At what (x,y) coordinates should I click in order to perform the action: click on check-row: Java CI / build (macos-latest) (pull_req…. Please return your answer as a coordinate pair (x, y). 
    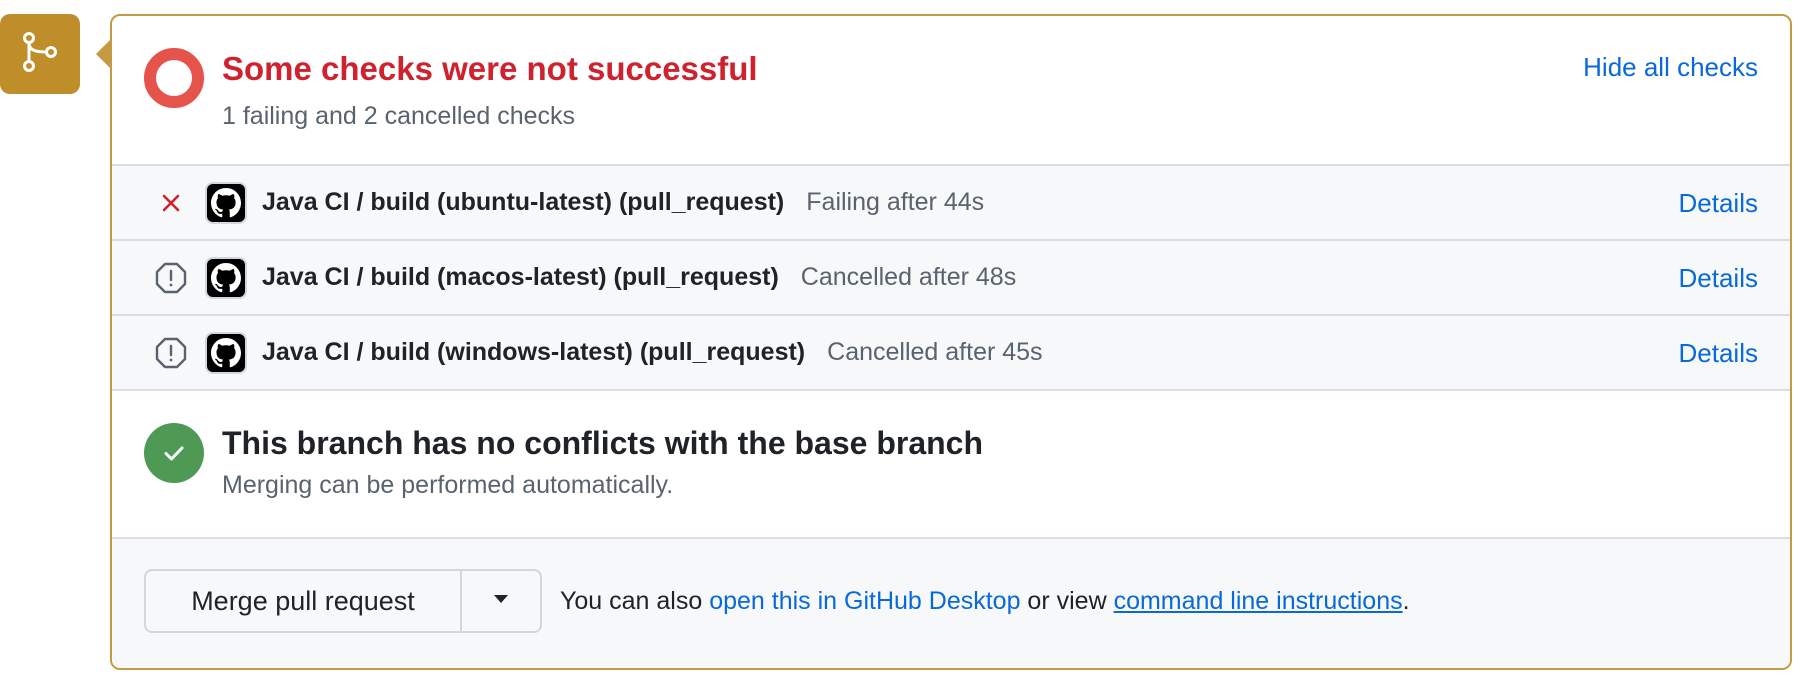
    Looking at the image, I should click on (951, 278).